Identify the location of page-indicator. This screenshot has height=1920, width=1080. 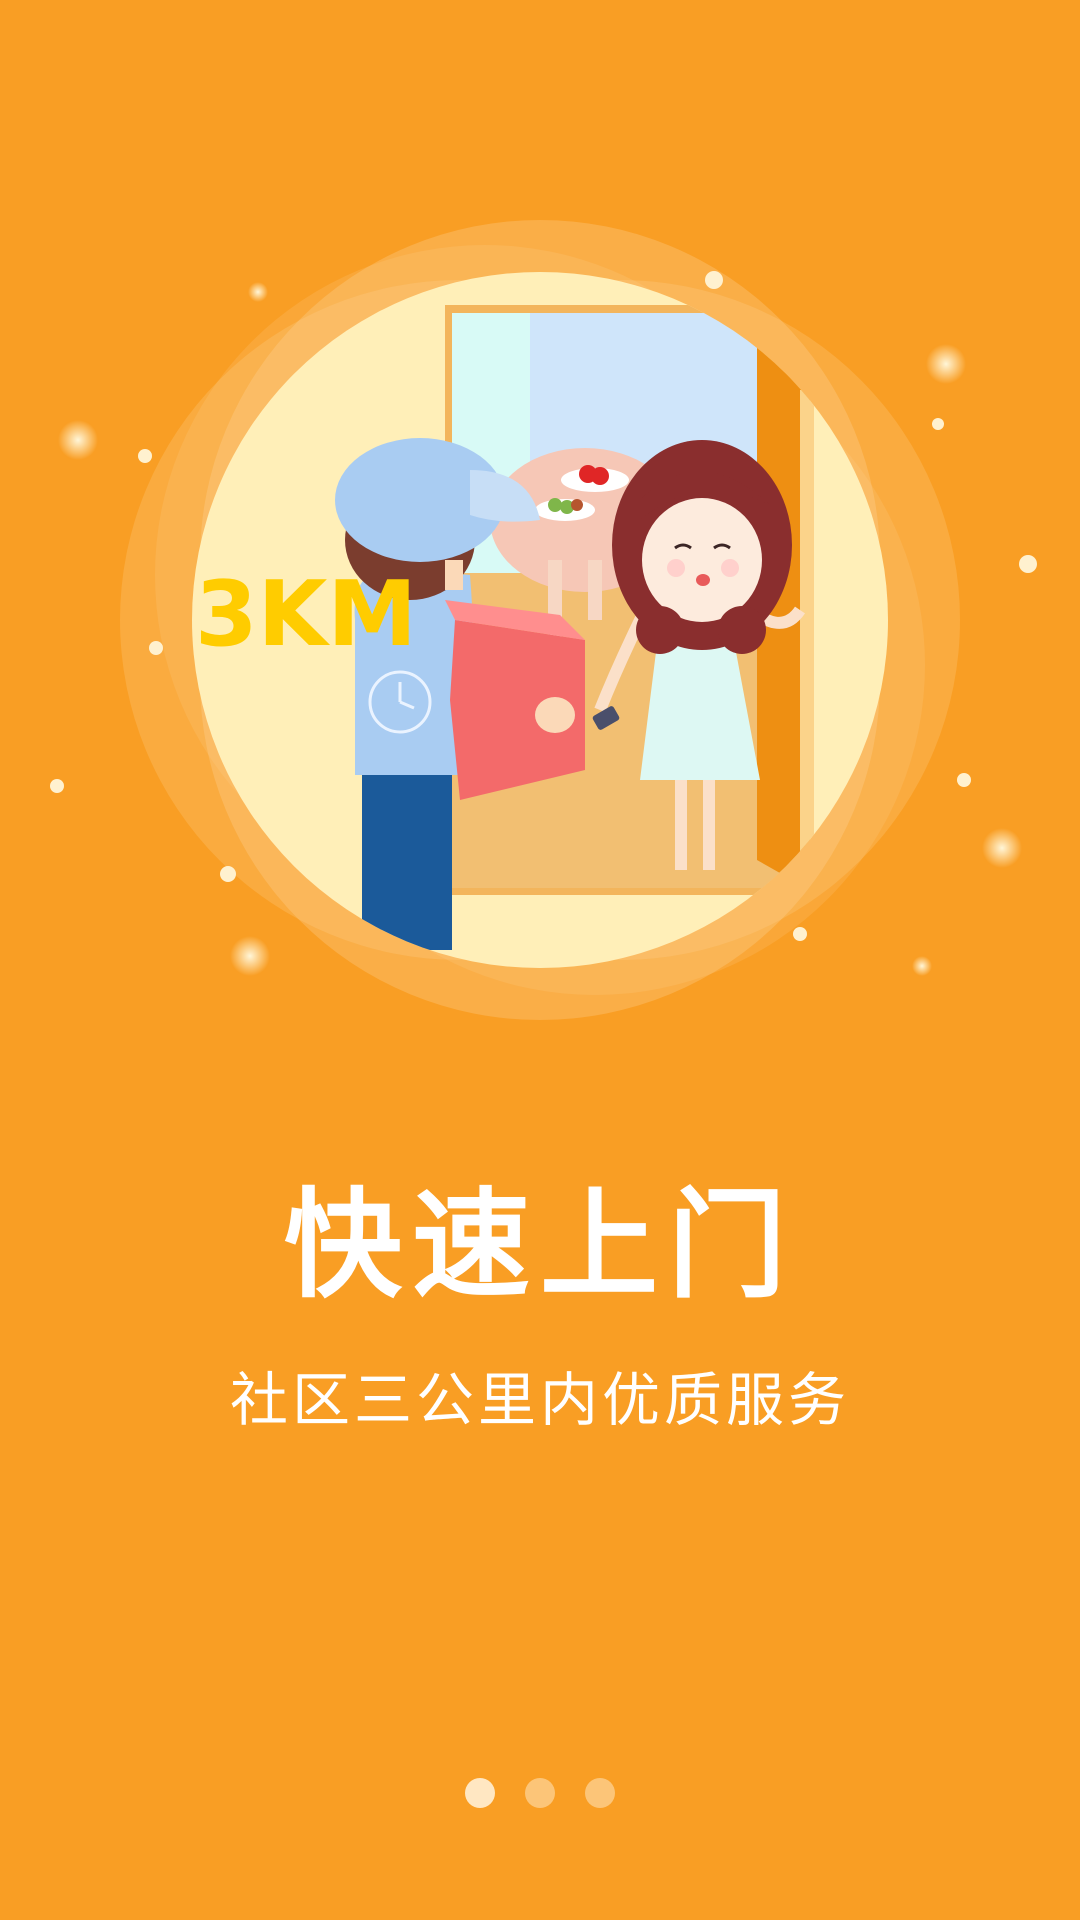
(540, 1793).